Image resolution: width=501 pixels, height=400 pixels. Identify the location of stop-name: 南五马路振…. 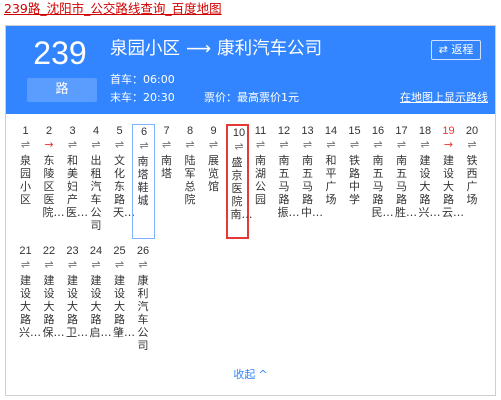
(288, 186).